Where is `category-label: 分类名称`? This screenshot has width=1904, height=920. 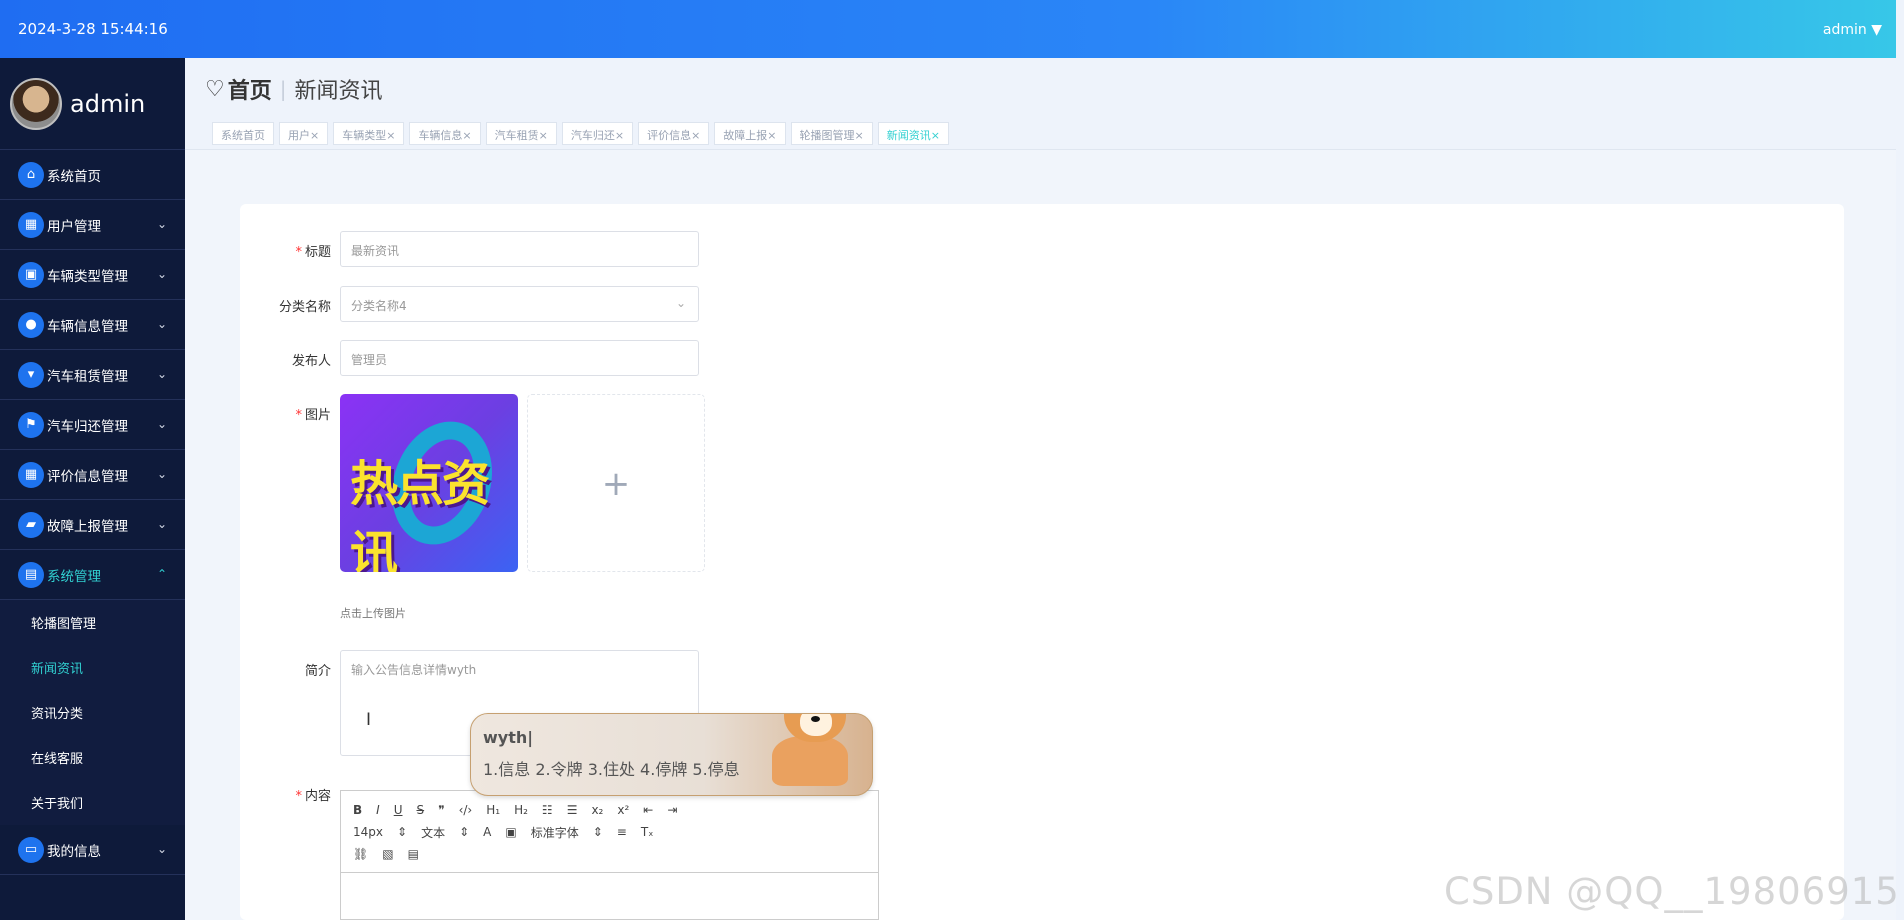
category-label: 分类名称 is located at coordinates (304, 307).